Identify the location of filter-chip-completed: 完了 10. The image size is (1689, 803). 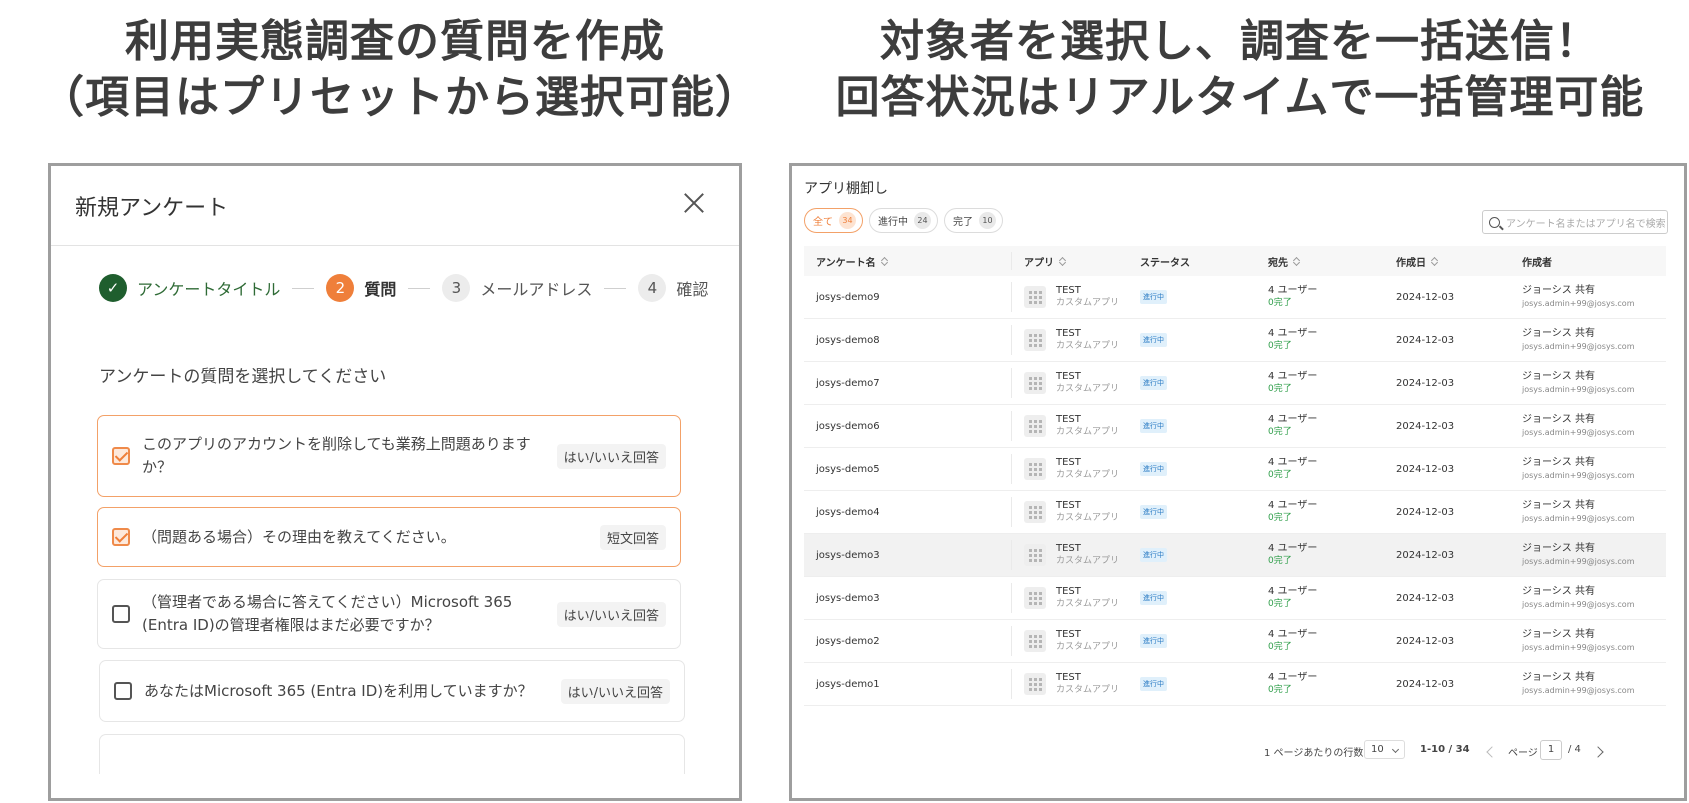
(973, 220).